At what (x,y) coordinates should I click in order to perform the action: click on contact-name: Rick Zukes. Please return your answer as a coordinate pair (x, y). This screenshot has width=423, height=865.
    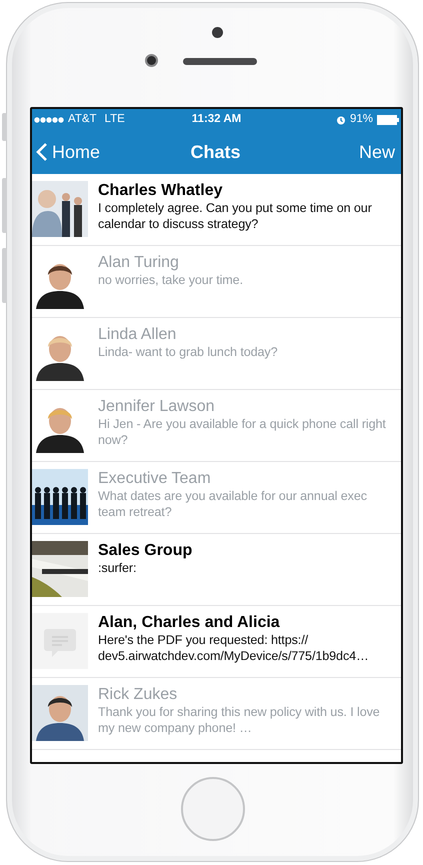
    Looking at the image, I should click on (138, 694).